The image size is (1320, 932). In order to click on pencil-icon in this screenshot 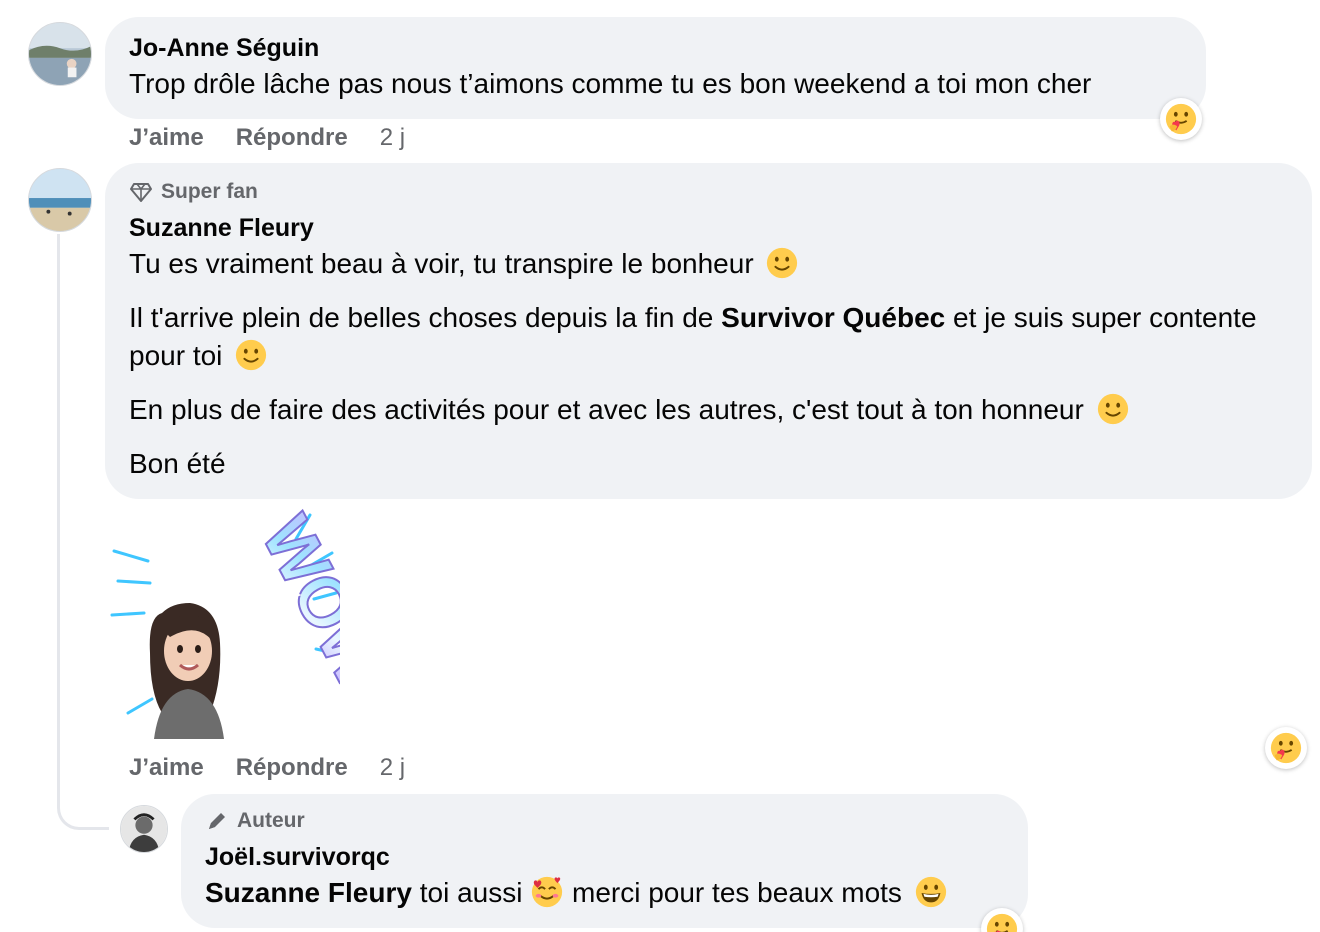, I will do `click(217, 821)`.